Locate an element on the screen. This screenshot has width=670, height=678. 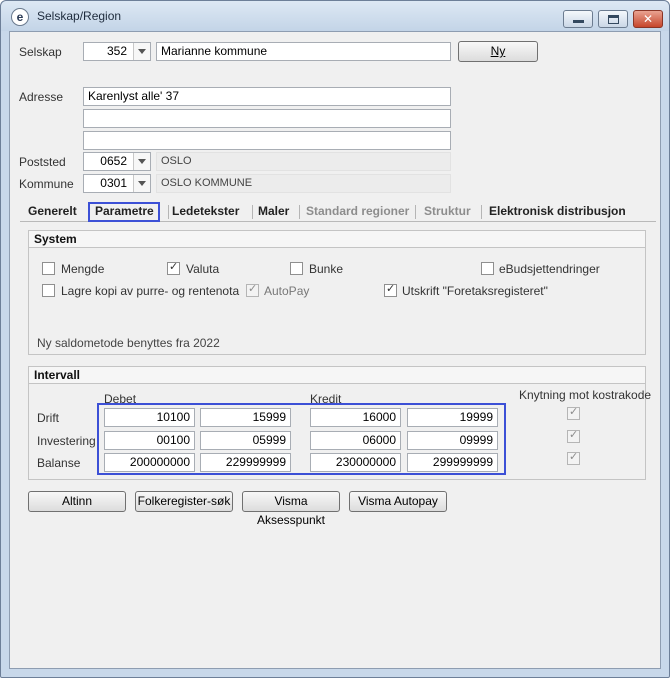
minimize-icon is located at coordinates (578, 21).